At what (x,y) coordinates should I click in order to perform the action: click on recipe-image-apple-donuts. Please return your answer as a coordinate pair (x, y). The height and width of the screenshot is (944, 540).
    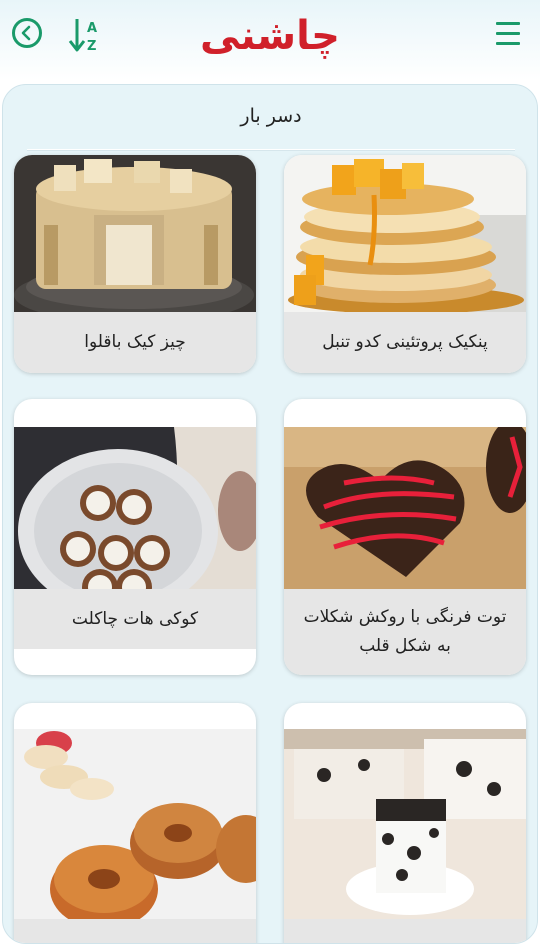
    Looking at the image, I should click on (135, 824).